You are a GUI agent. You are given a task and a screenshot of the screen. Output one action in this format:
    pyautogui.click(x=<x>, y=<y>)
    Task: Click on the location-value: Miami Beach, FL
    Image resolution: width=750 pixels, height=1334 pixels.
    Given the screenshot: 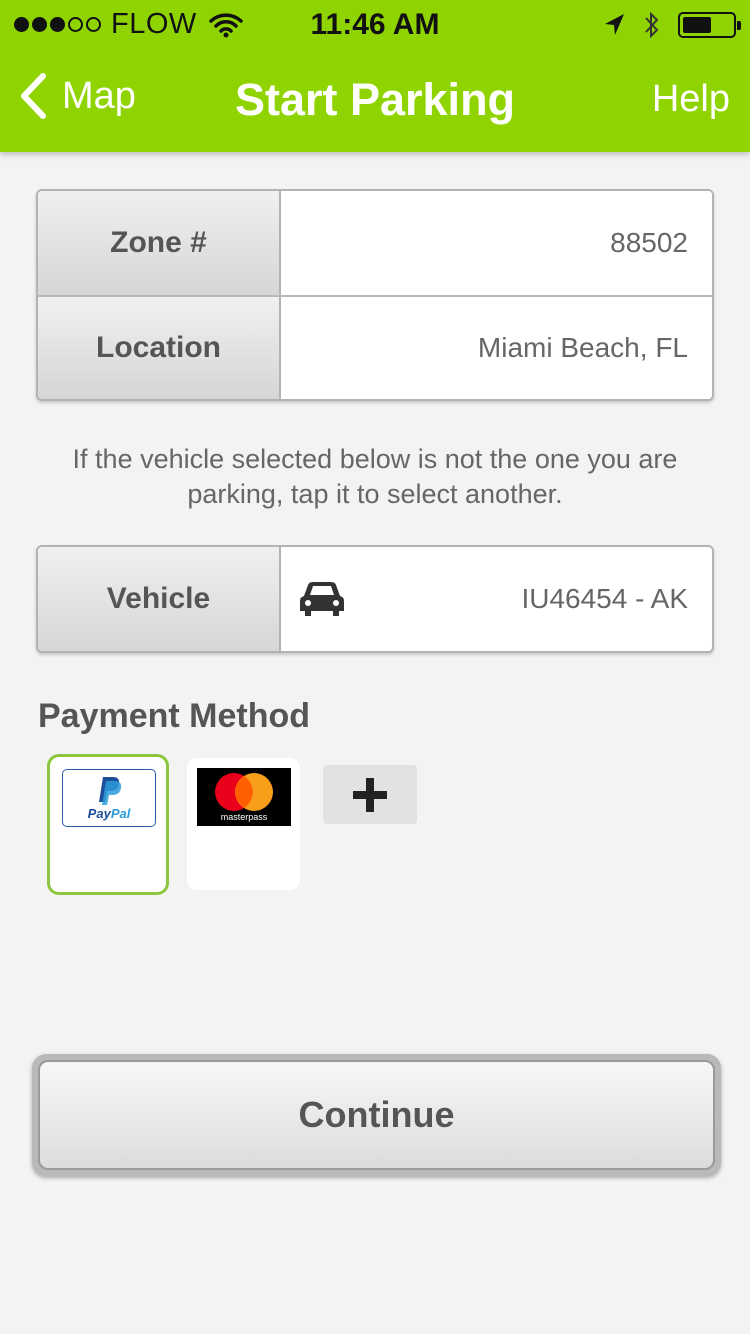 What is the action you would take?
    pyautogui.click(x=496, y=348)
    